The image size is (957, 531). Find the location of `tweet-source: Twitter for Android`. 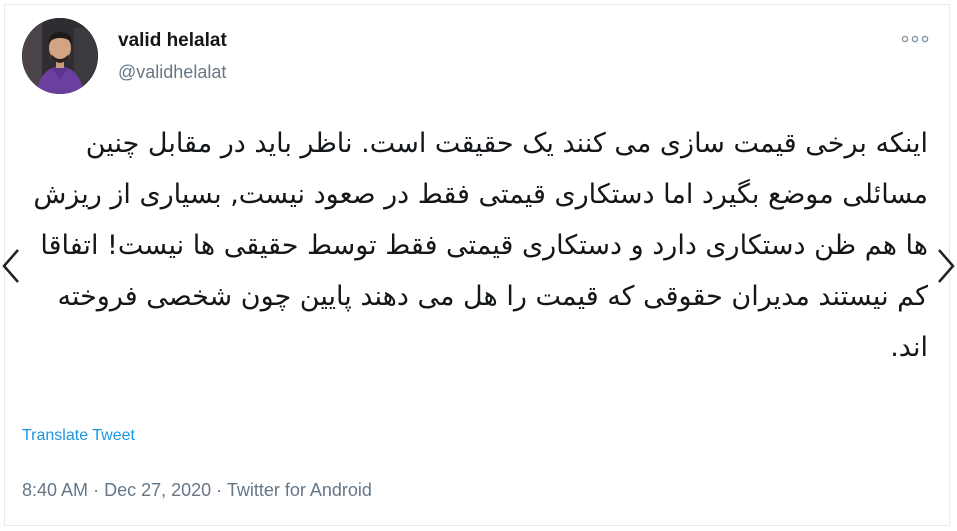

tweet-source: Twitter for Android is located at coordinates (299, 490).